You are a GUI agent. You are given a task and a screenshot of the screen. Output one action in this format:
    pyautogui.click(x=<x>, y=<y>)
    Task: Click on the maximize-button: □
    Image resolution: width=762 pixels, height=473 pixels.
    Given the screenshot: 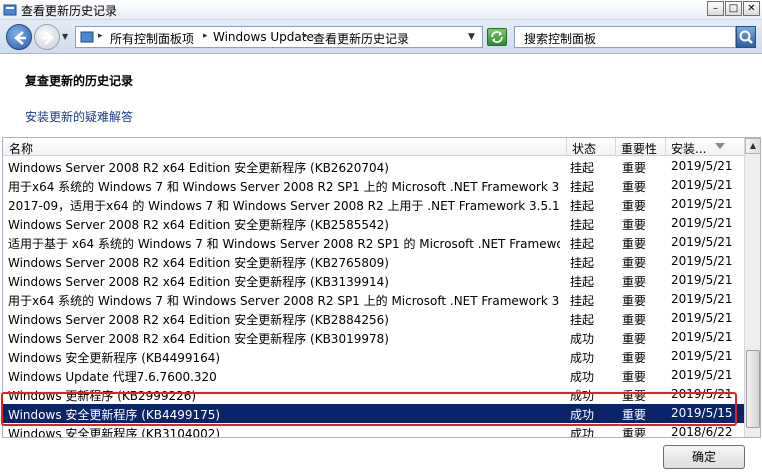 What is the action you would take?
    pyautogui.click(x=733, y=8)
    